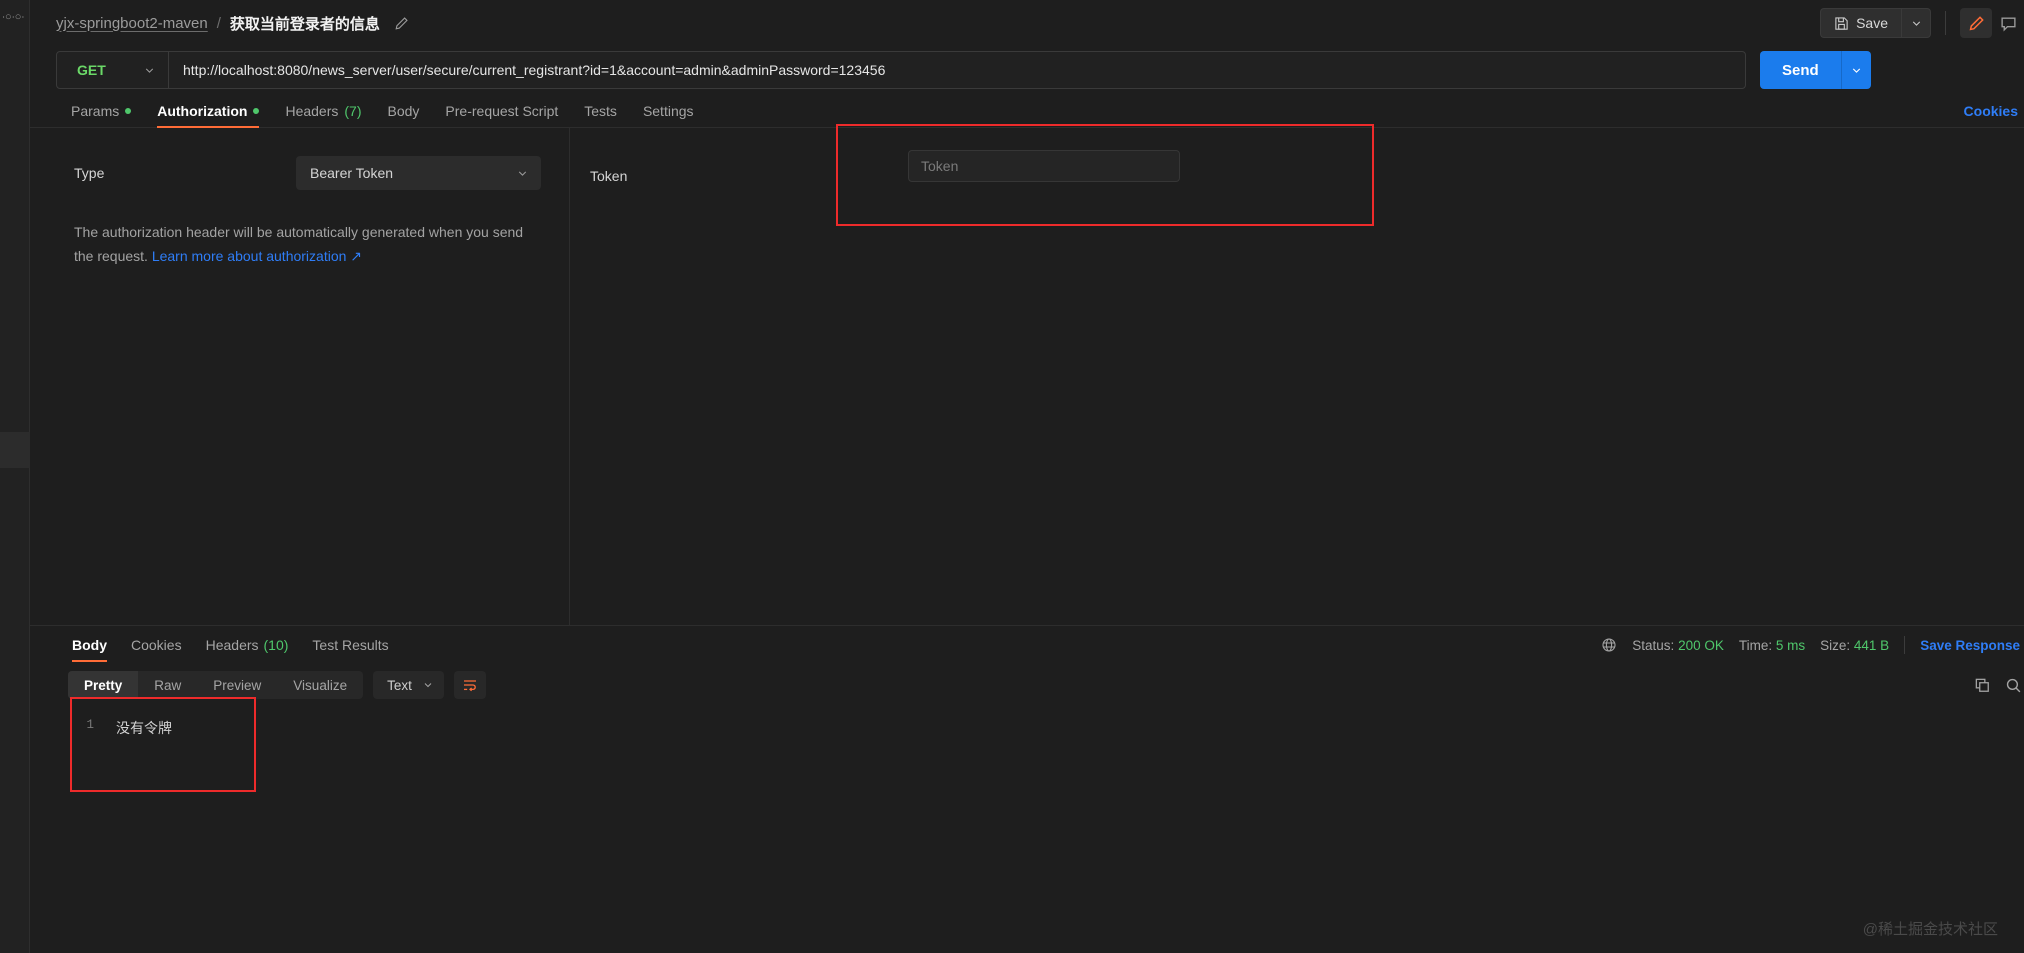 The image size is (2024, 953). Describe the element at coordinates (418, 173) in the screenshot. I see `auth-type-select: Bearer Token` at that location.